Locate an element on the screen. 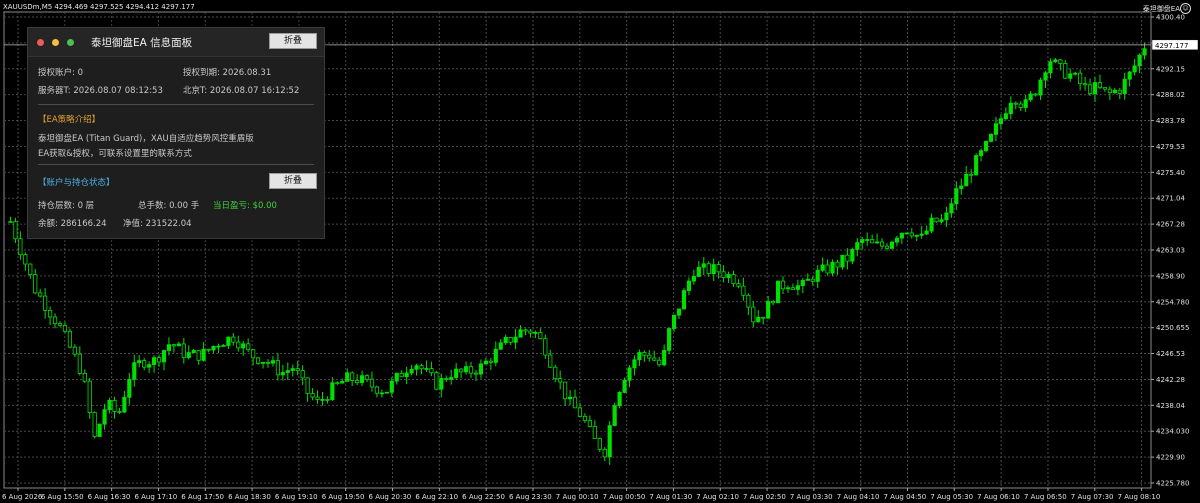 The height and width of the screenshot is (503, 1200). current-price-label: 4297.177 is located at coordinates (1171, 46).